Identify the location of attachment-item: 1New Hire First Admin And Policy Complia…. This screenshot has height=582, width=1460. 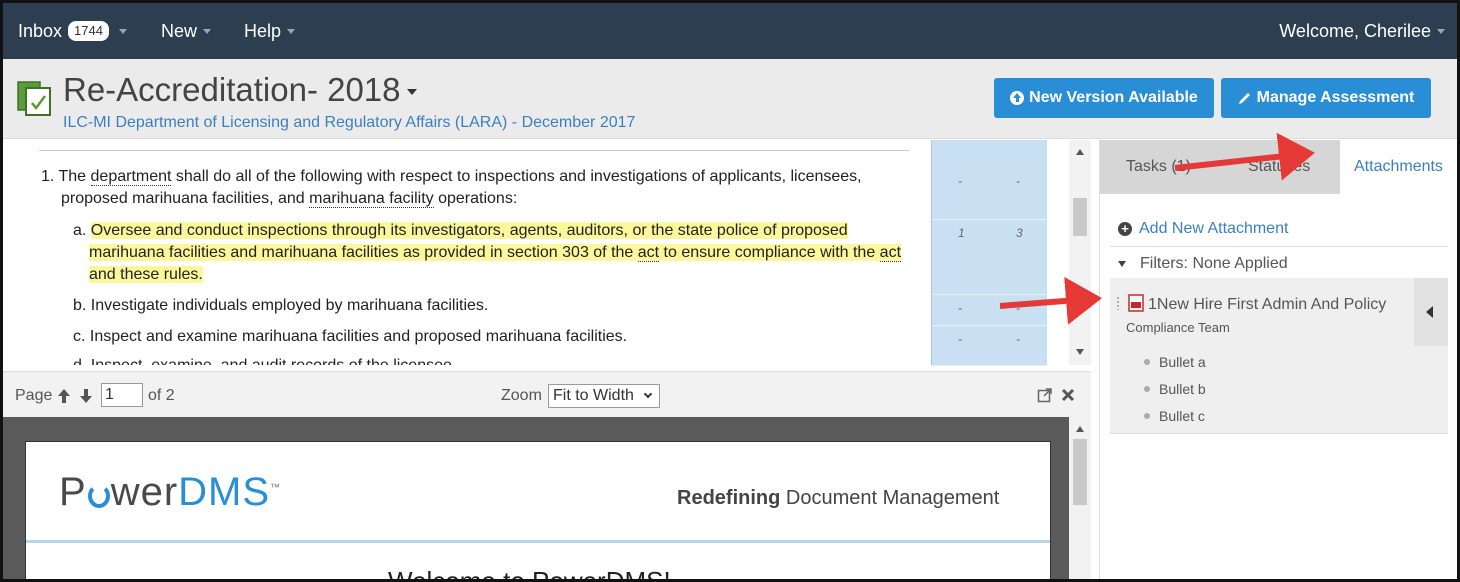
(1279, 355).